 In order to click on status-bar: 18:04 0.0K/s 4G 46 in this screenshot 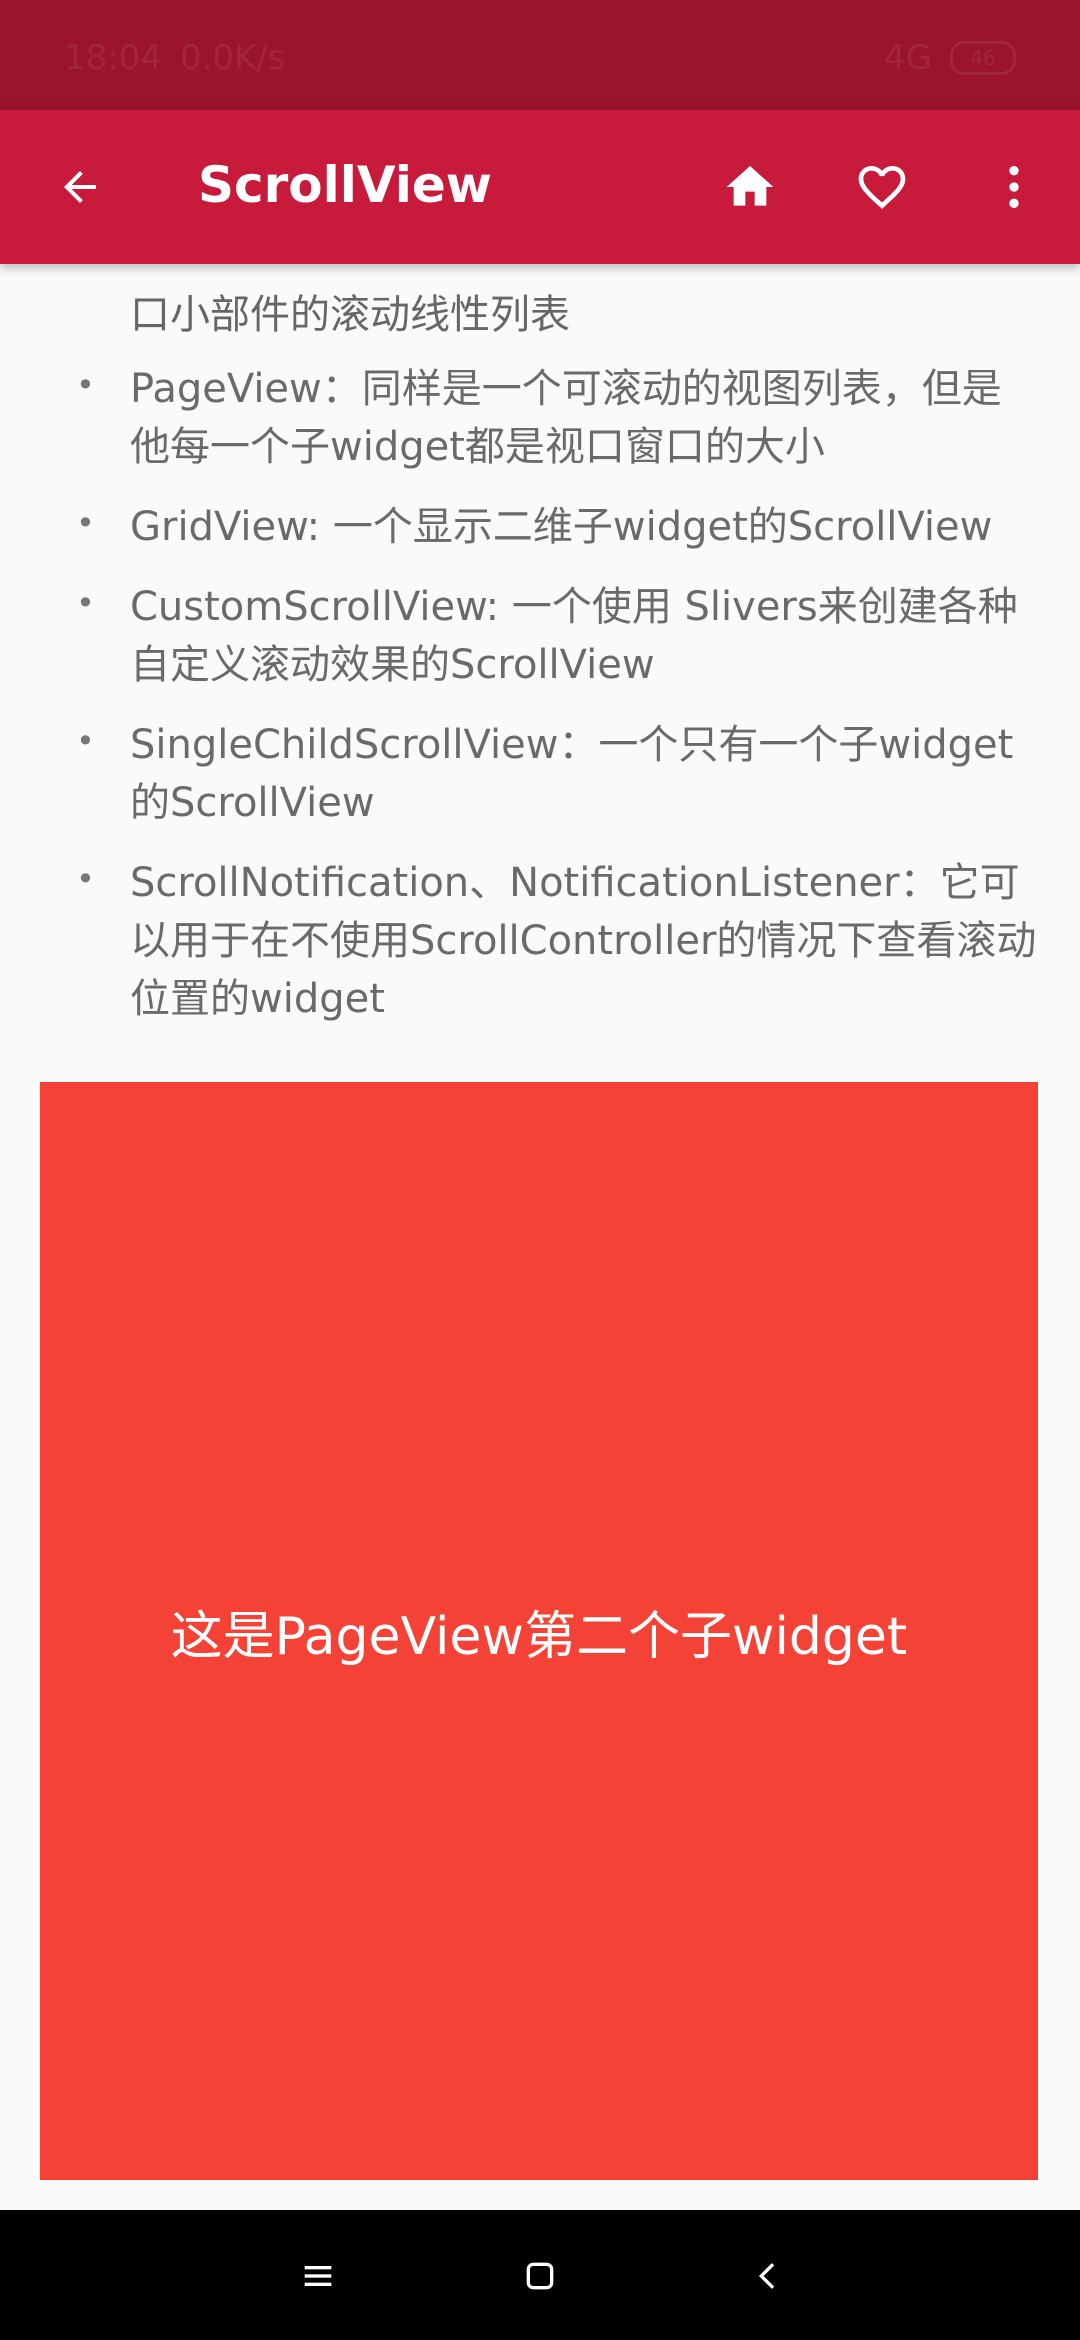, I will do `click(540, 55)`.